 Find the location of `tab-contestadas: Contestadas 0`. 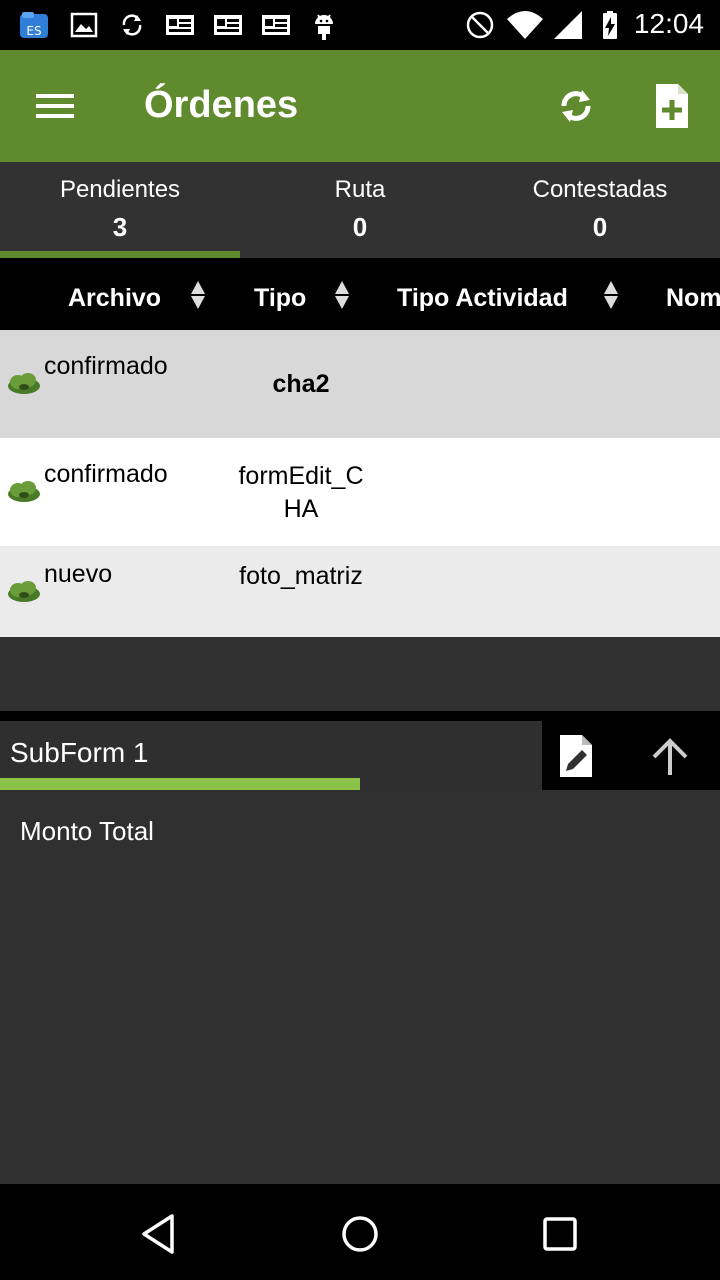

tab-contestadas: Contestadas 0 is located at coordinates (600, 210).